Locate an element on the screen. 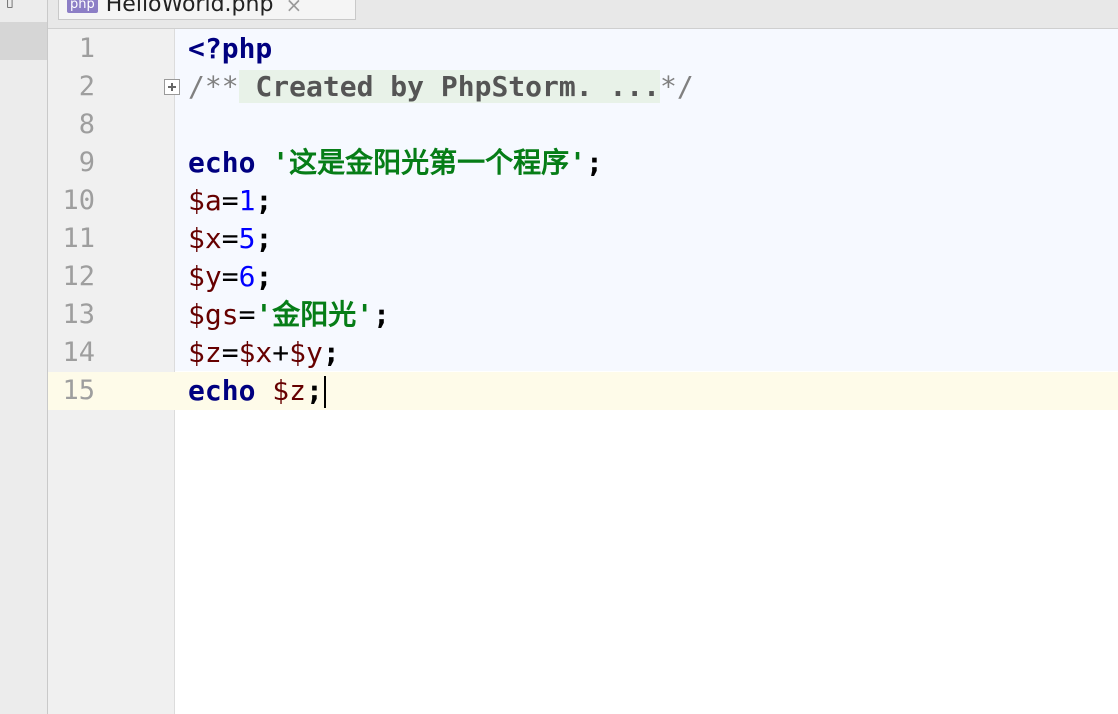  line-number: 11 is located at coordinates (78, 238).